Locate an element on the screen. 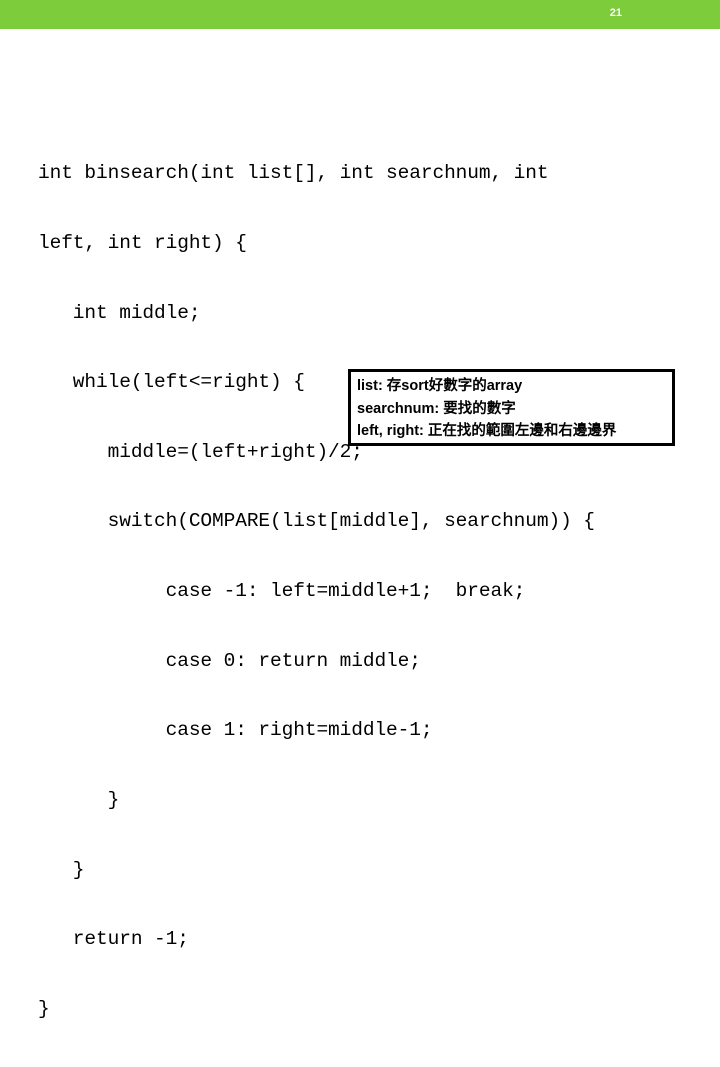 Image resolution: width=720 pixels, height=1067 pixels. code-line: int middle; is located at coordinates (119, 312).